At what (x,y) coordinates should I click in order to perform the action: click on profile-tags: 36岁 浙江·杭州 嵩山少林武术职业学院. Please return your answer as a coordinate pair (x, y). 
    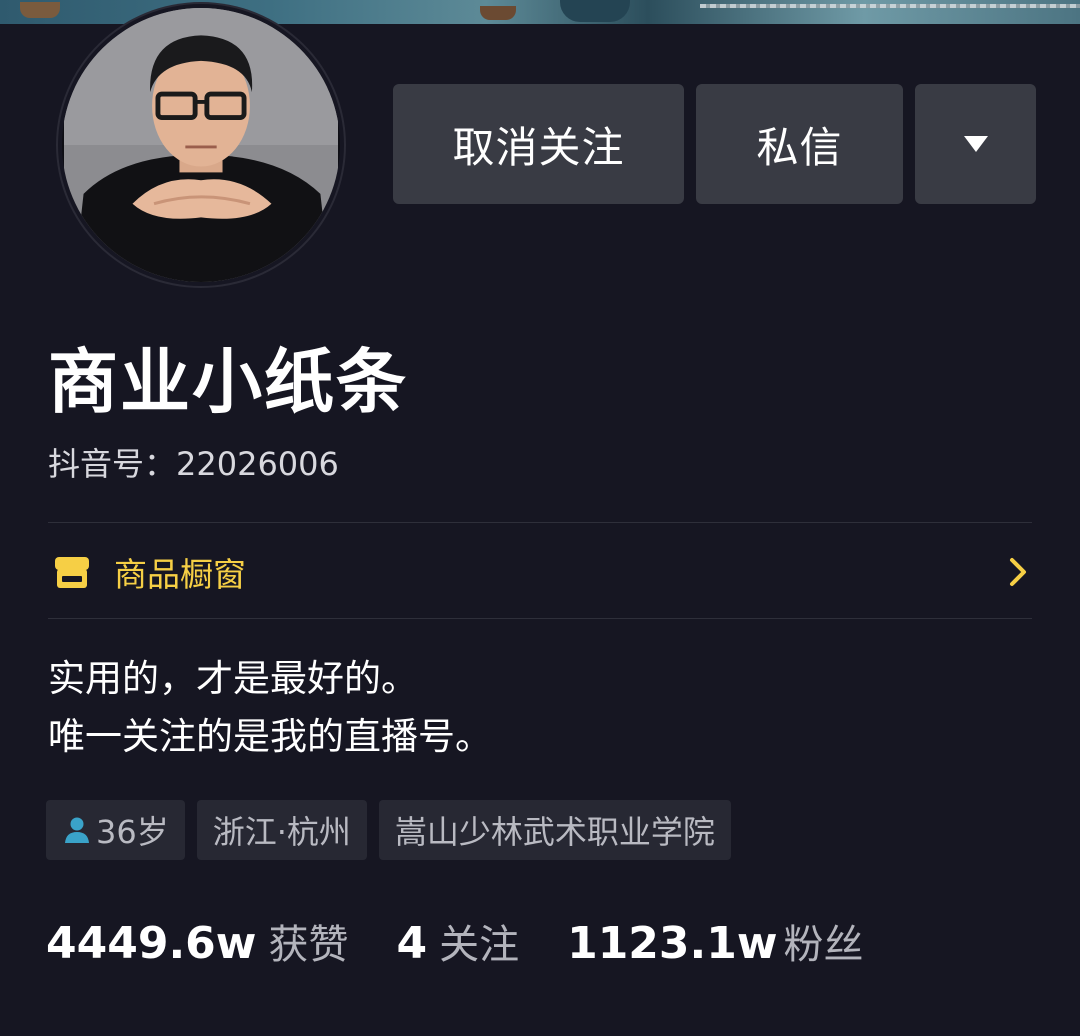
    Looking at the image, I should click on (388, 830).